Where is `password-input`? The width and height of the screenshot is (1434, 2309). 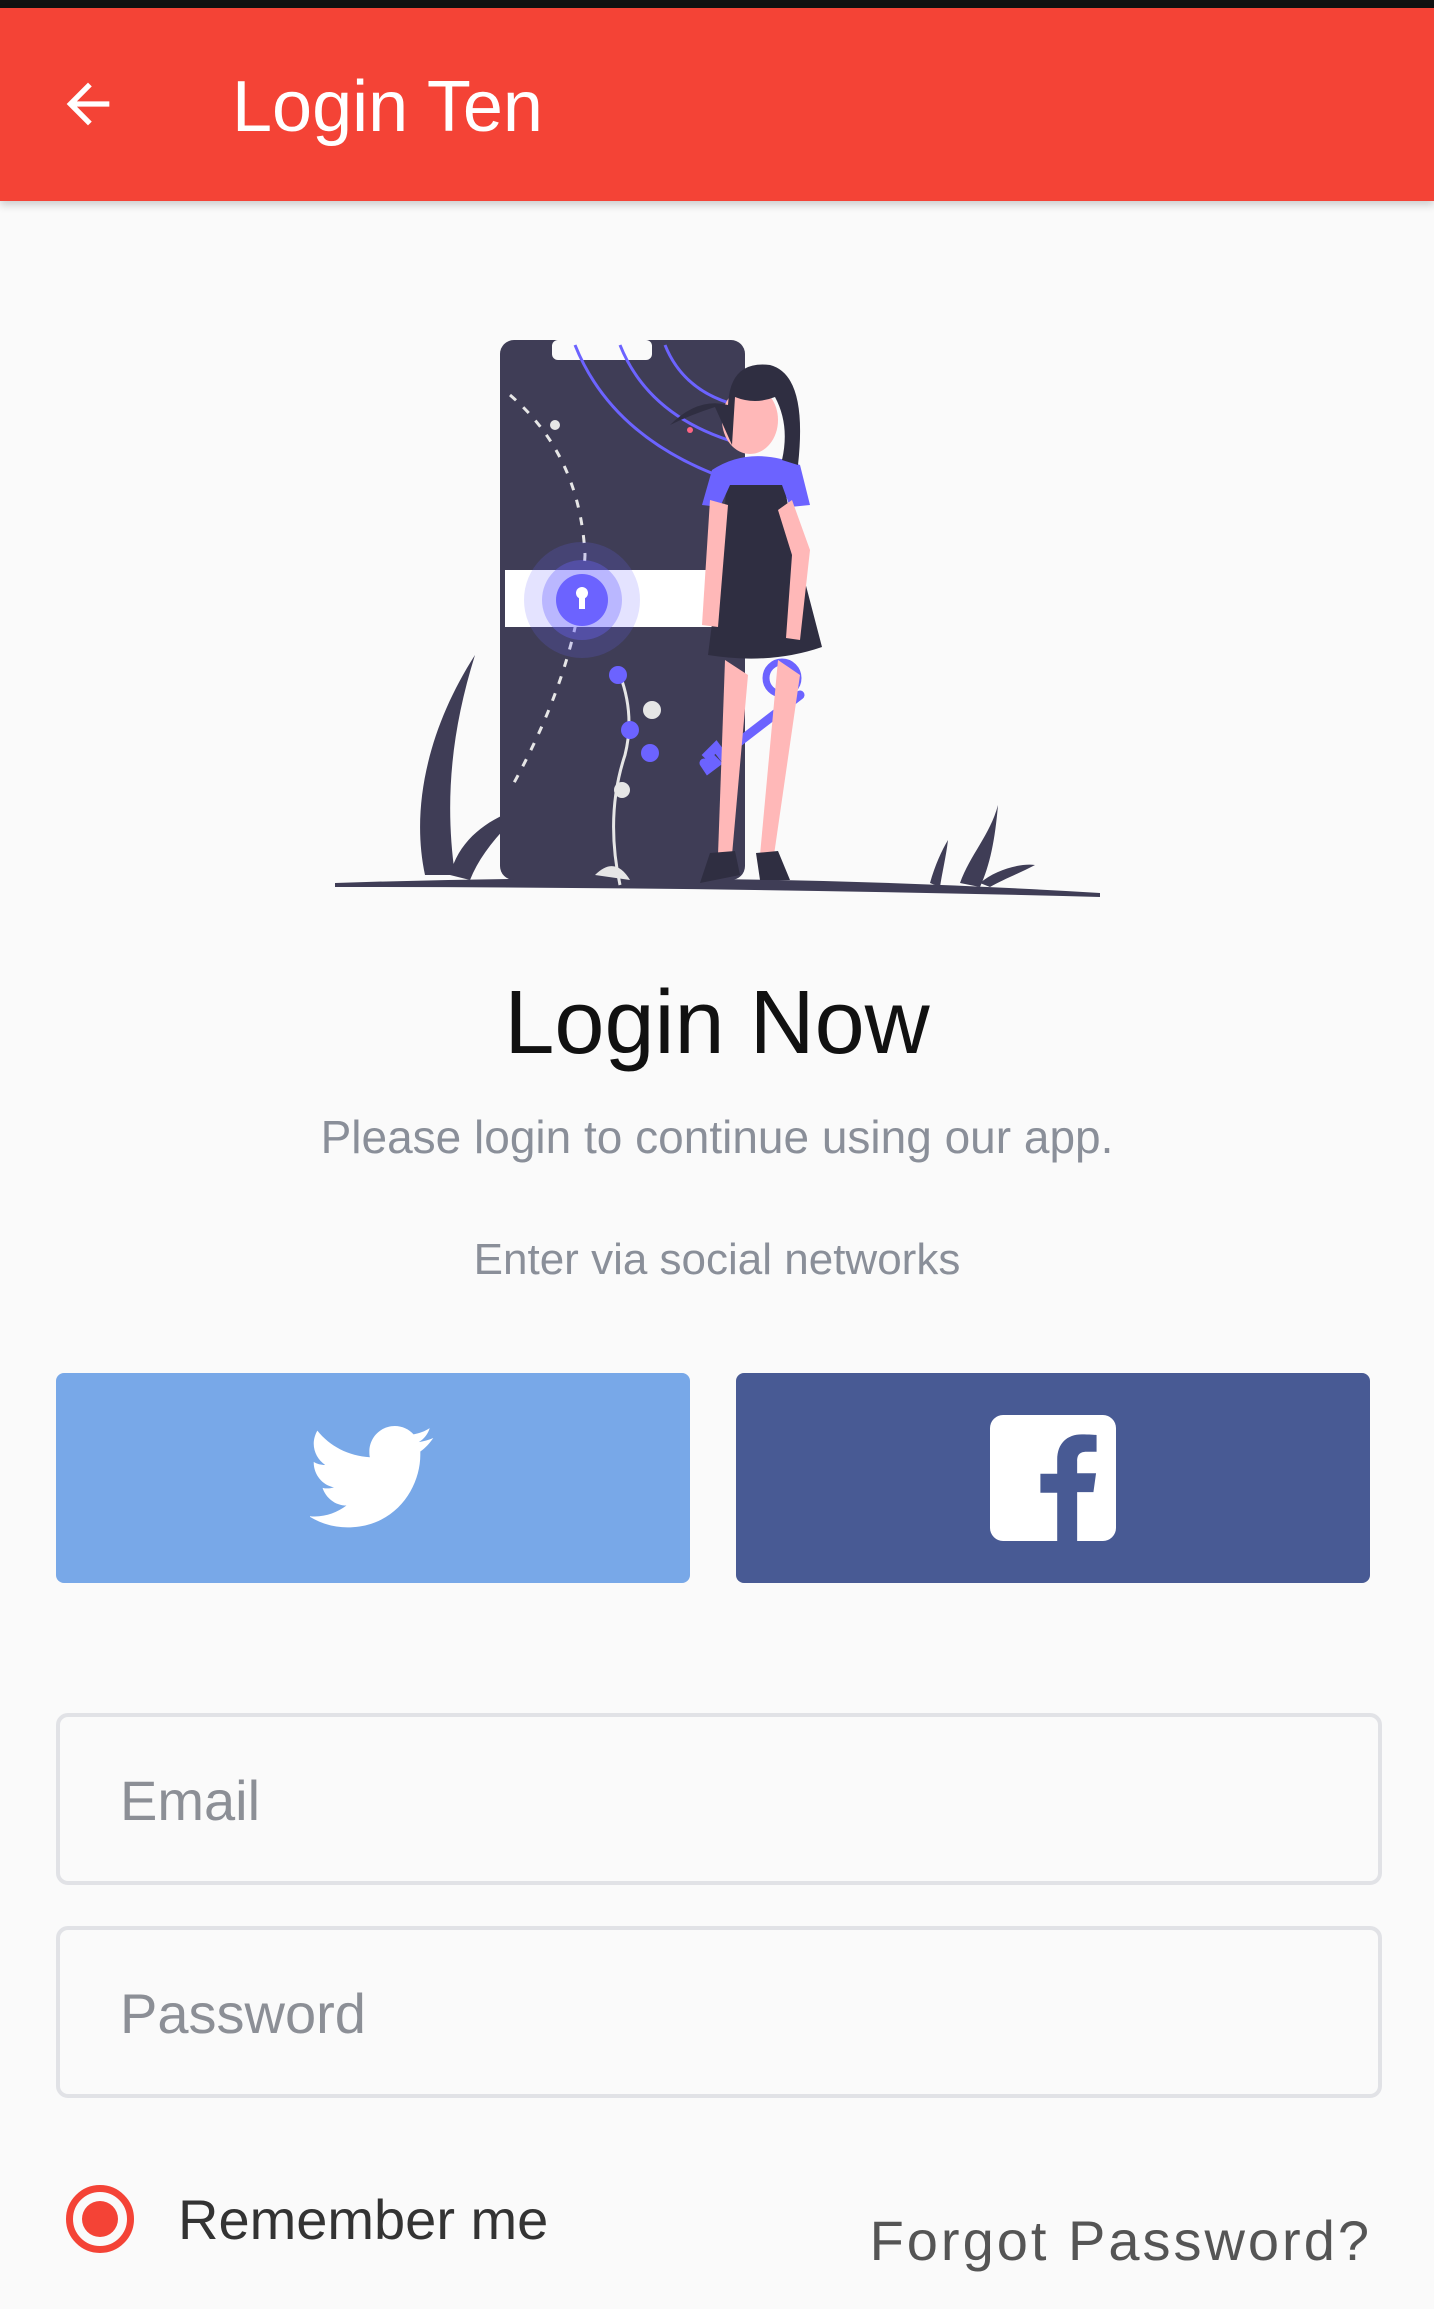
password-input is located at coordinates (720, 2013).